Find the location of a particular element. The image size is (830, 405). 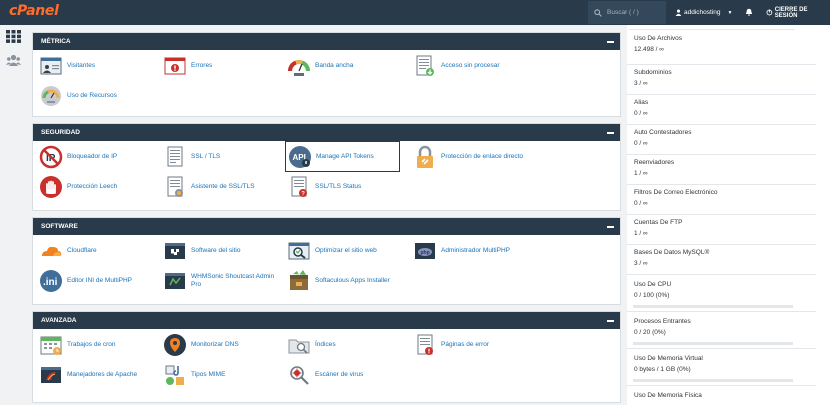

stat-label: Cuentas De FTP is located at coordinates (658, 222).